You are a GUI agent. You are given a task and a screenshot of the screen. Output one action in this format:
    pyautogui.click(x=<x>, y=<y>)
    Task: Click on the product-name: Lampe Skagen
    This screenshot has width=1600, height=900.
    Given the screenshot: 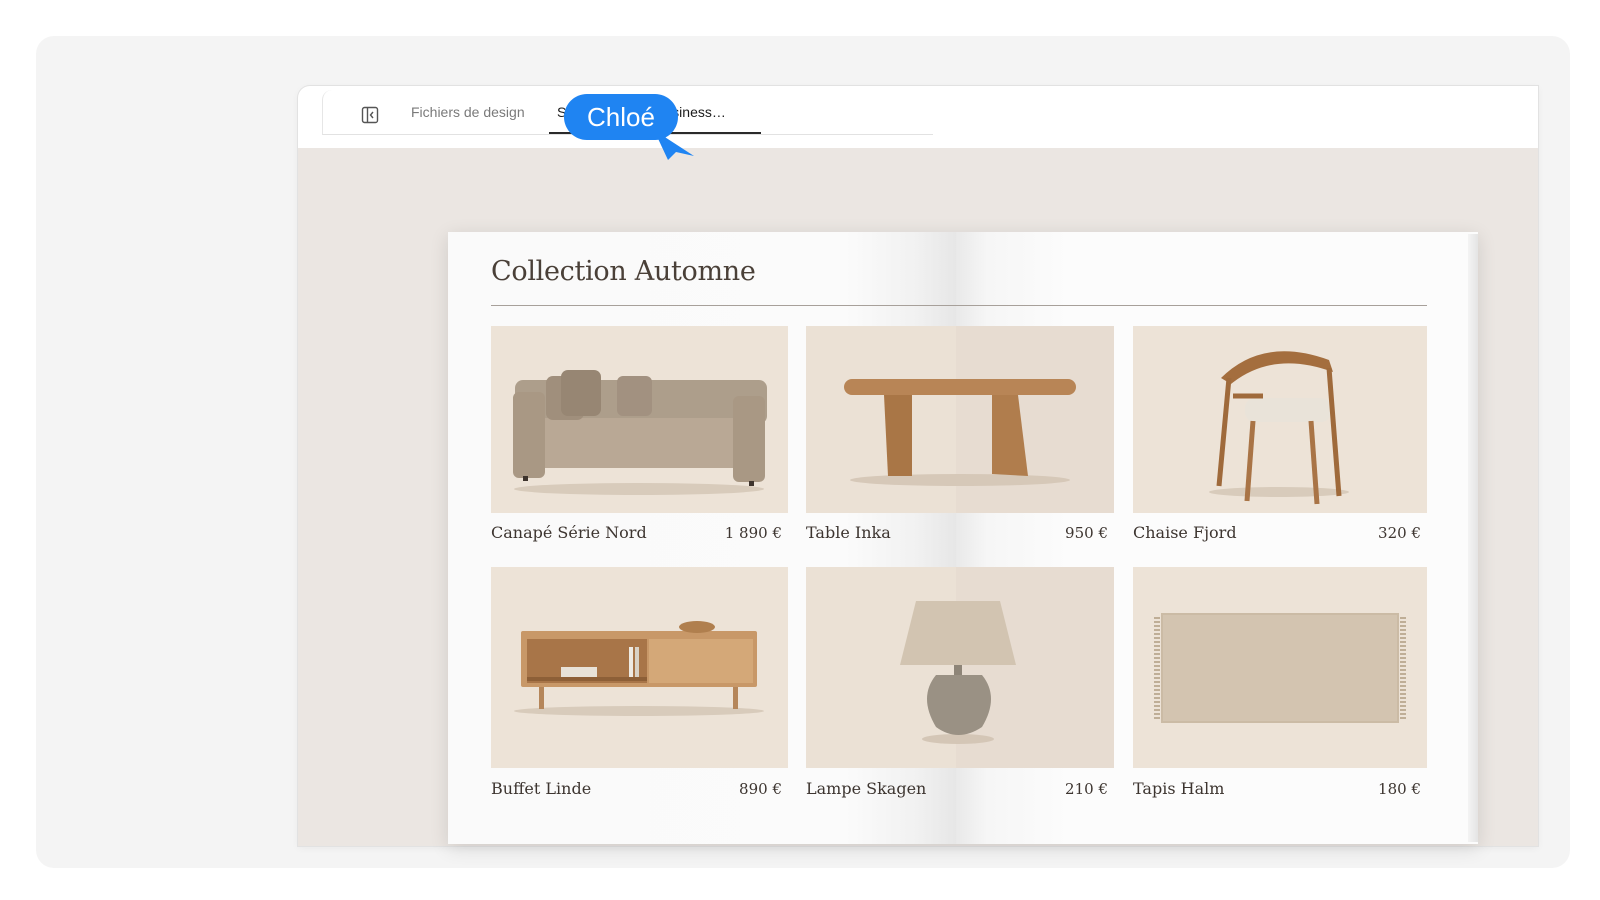 What is the action you would take?
    pyautogui.click(x=866, y=788)
    